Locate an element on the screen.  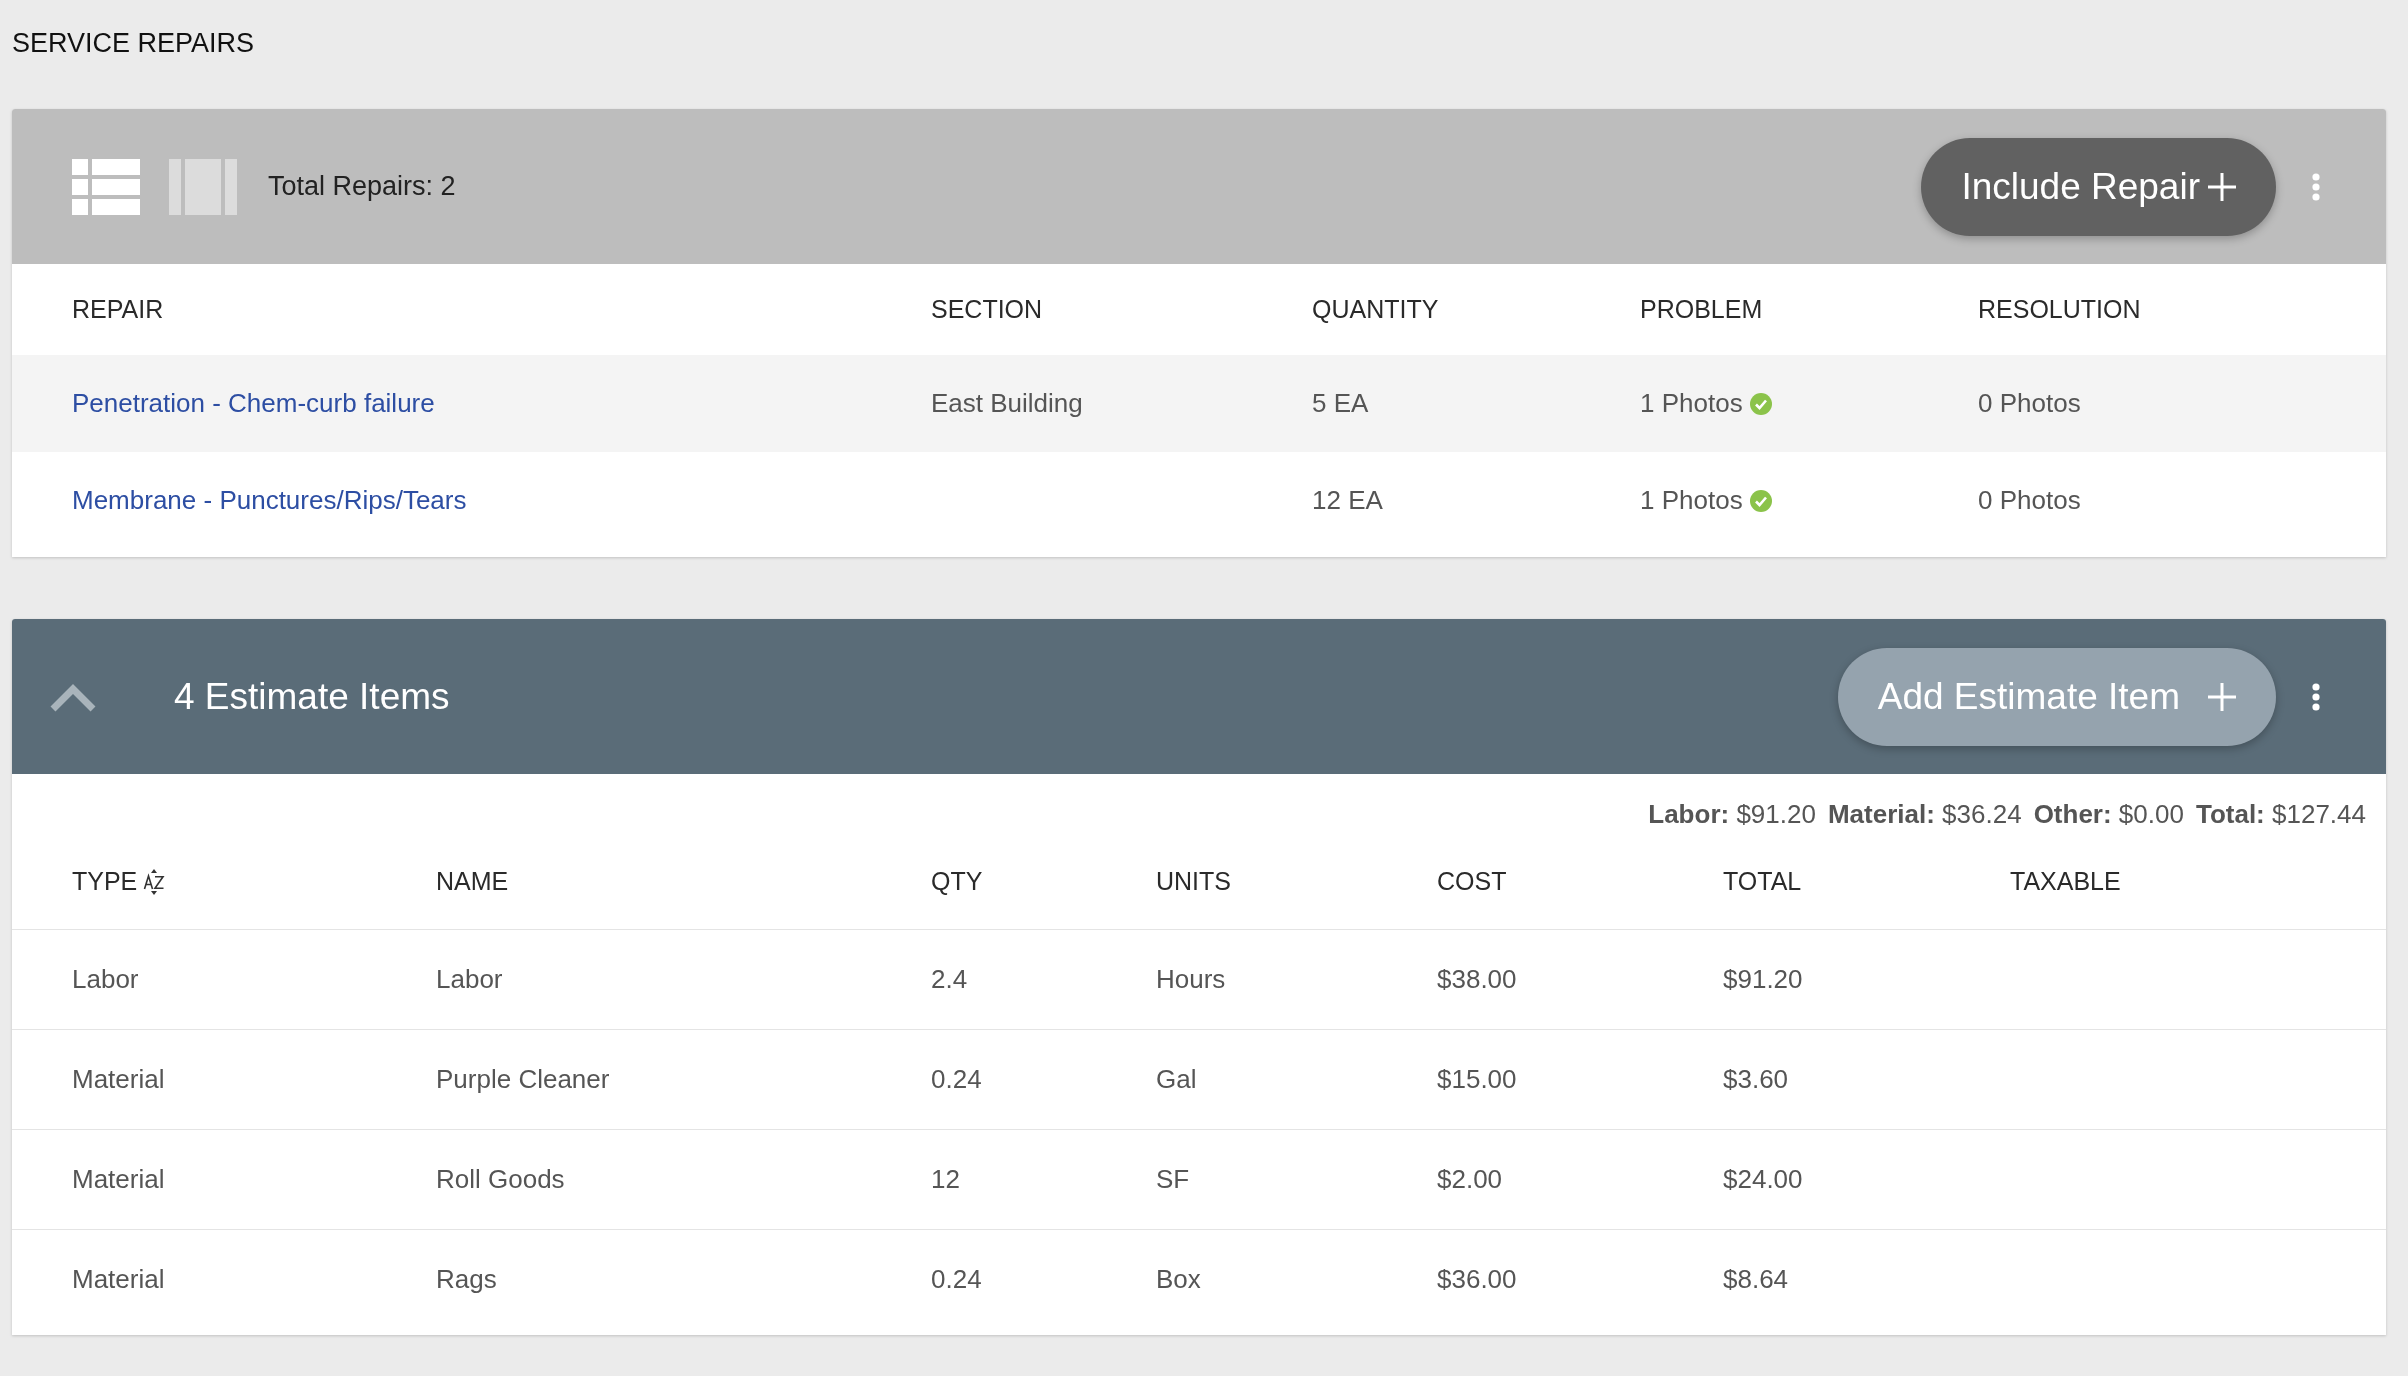
repair-link: Membrane - Punctures/Rips/Tears is located at coordinates (269, 500).